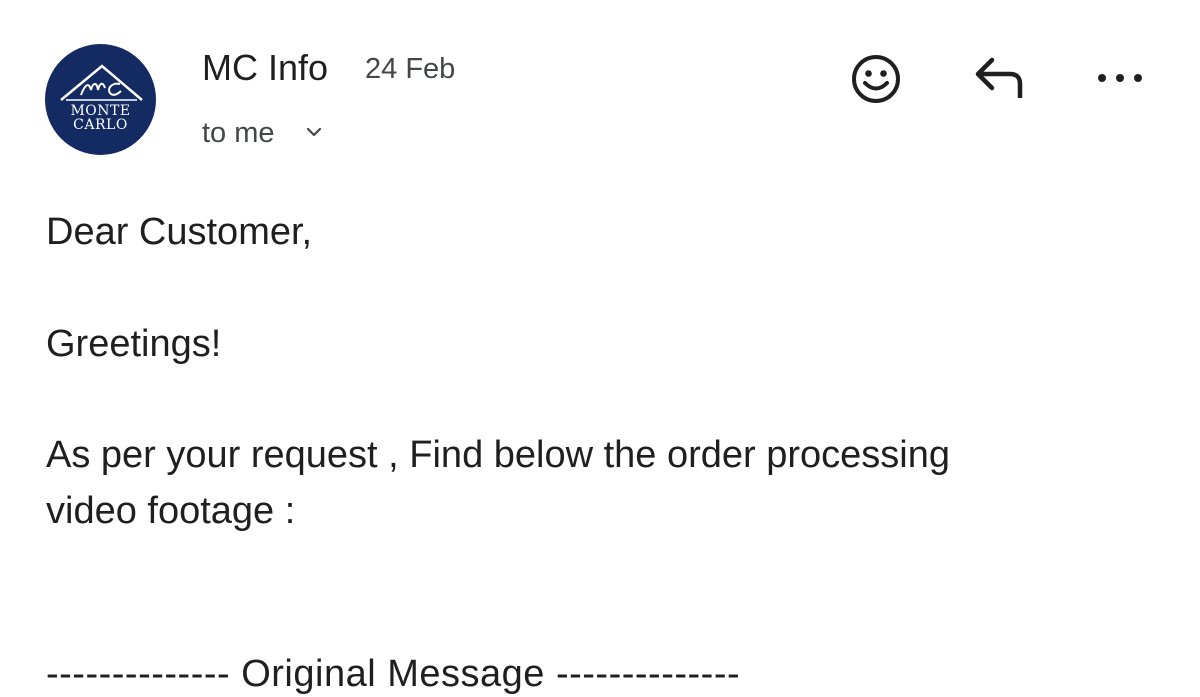 This screenshot has width=1200, height=697. I want to click on sender-avatar: MONTE CARLO, so click(100, 99).